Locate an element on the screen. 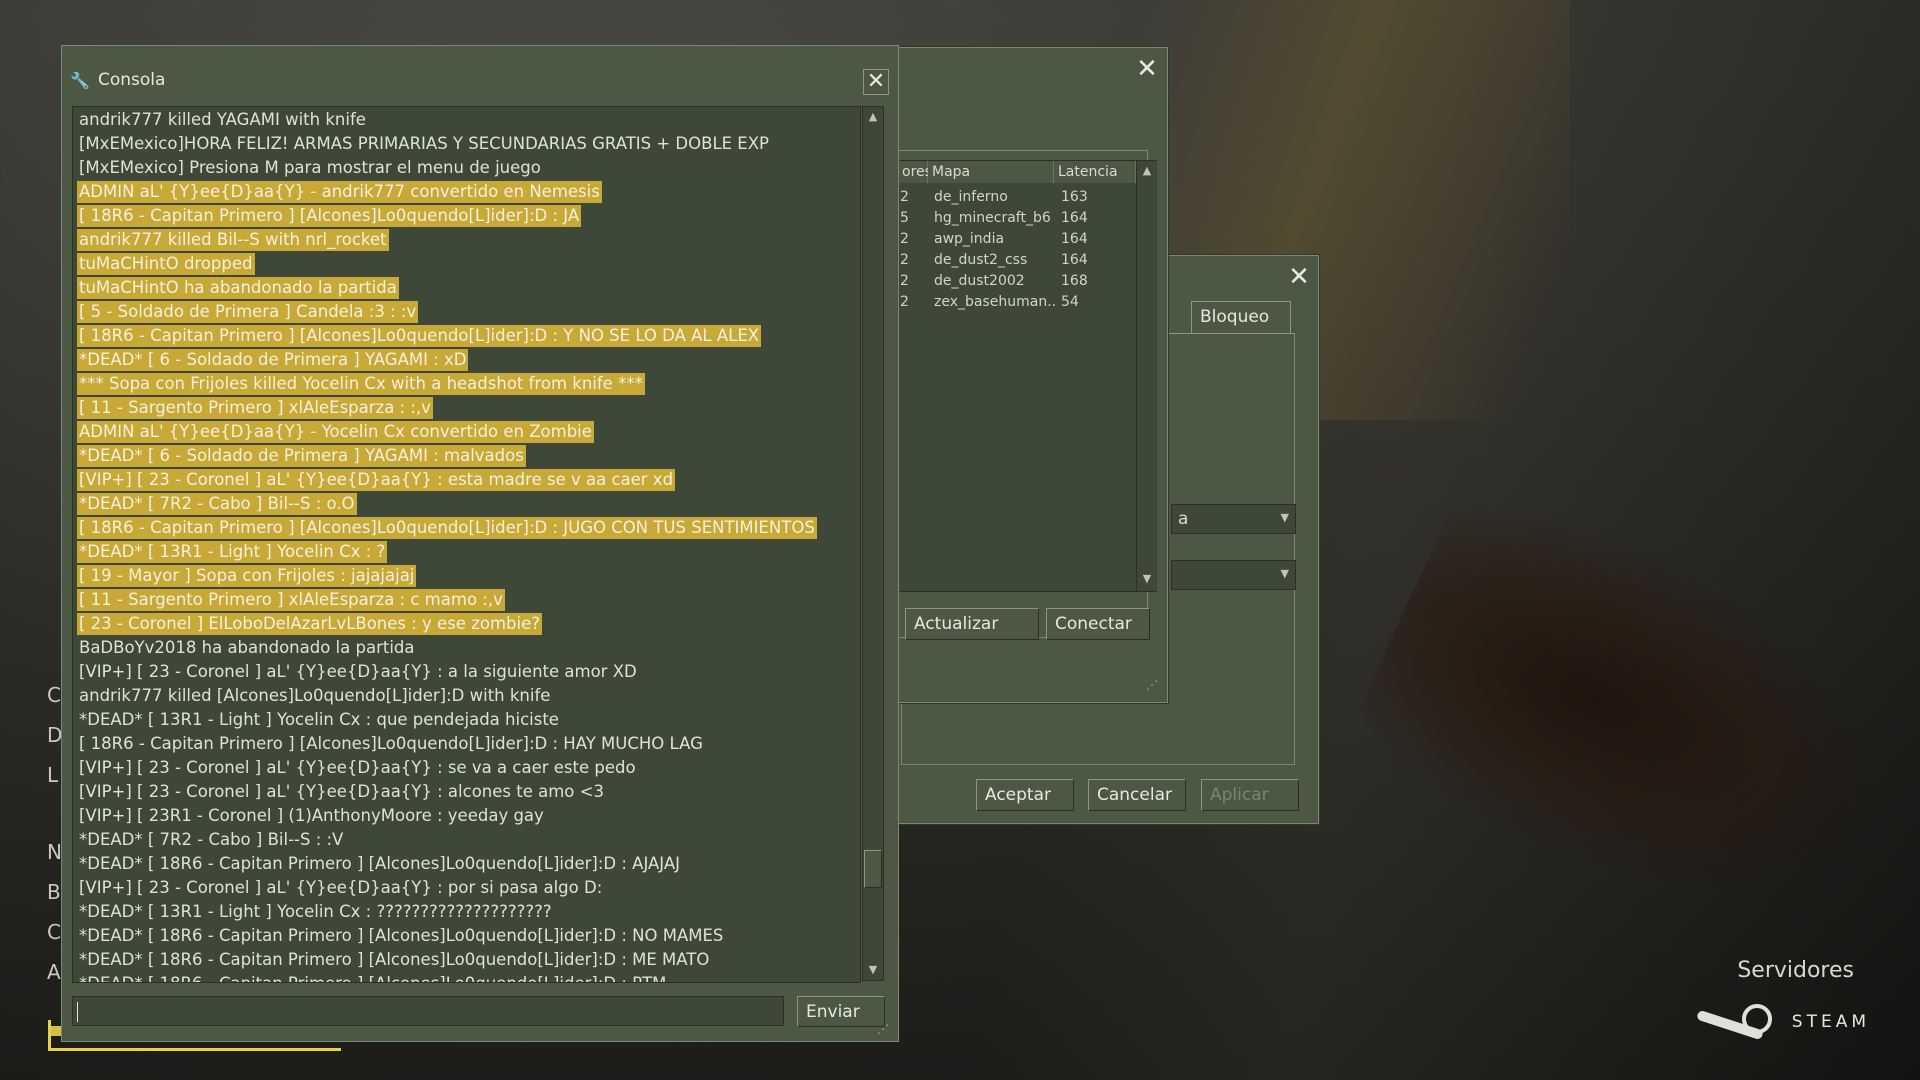 Image resolution: width=1920 pixels, height=1080 pixels. console-line: tuMaCHintO ha abandonado la partida is located at coordinates (238, 288).